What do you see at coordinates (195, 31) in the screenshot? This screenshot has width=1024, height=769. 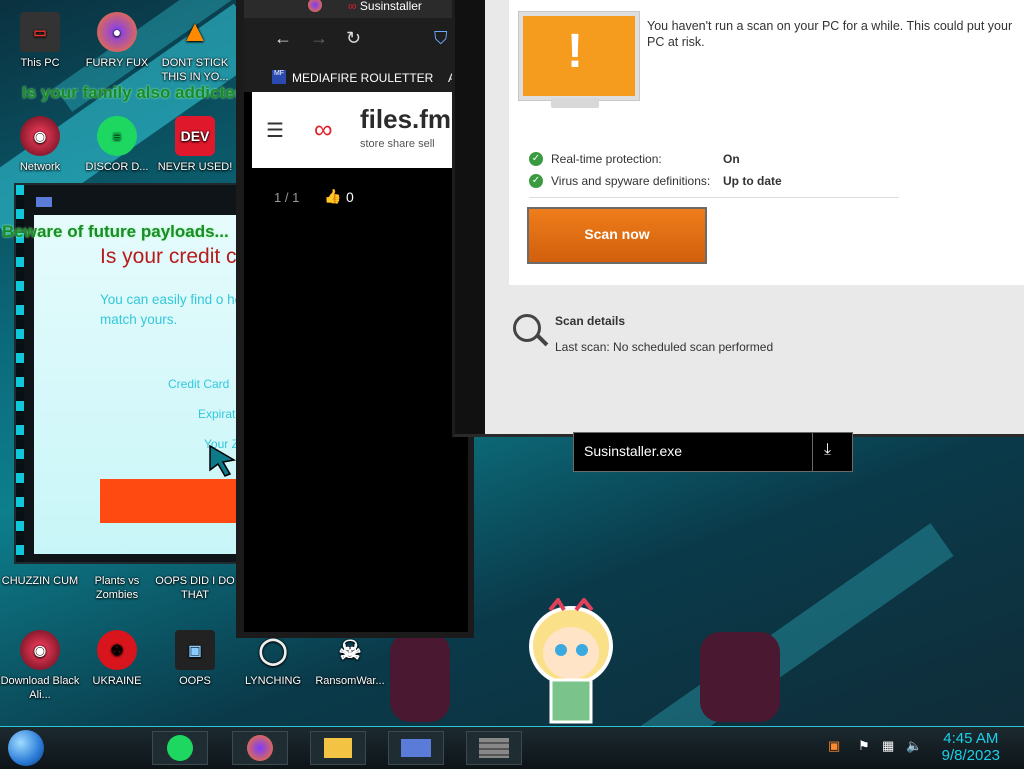 I see `vlc-cone-icon: ▲` at bounding box center [195, 31].